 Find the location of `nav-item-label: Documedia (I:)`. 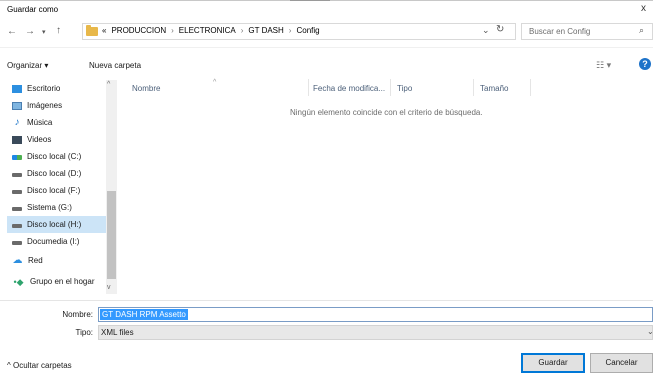

nav-item-label: Documedia (I:) is located at coordinates (53, 241).